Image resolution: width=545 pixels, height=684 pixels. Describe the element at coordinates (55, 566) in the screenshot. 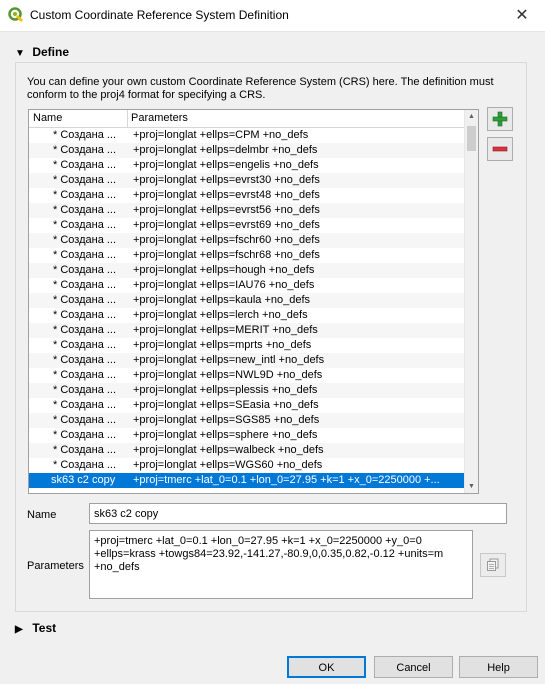

I see `parameters-label: Parameters` at that location.